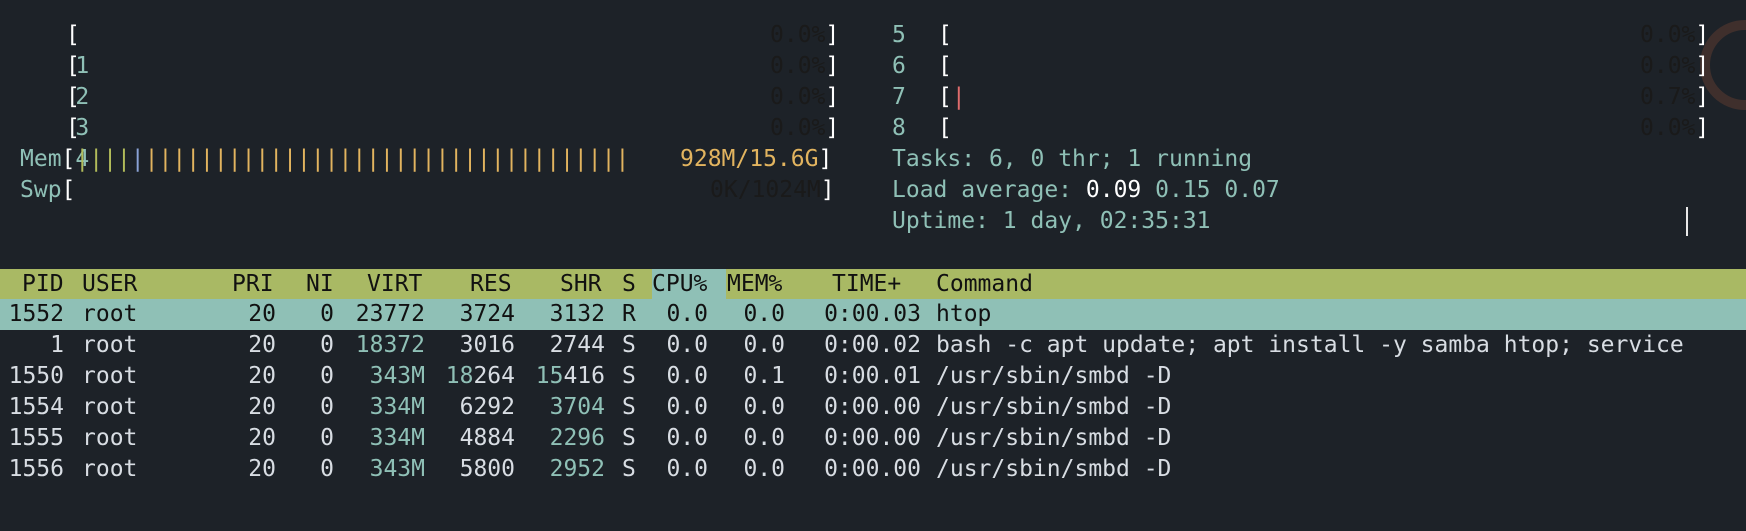 The image size is (1746, 531). Describe the element at coordinates (48, 190) in the screenshot. I see `swp-meter: Swp[` at that location.